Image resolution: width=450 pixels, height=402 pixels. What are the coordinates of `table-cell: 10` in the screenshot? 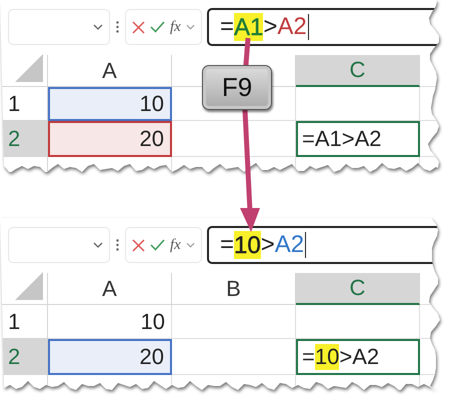 It's located at (110, 104).